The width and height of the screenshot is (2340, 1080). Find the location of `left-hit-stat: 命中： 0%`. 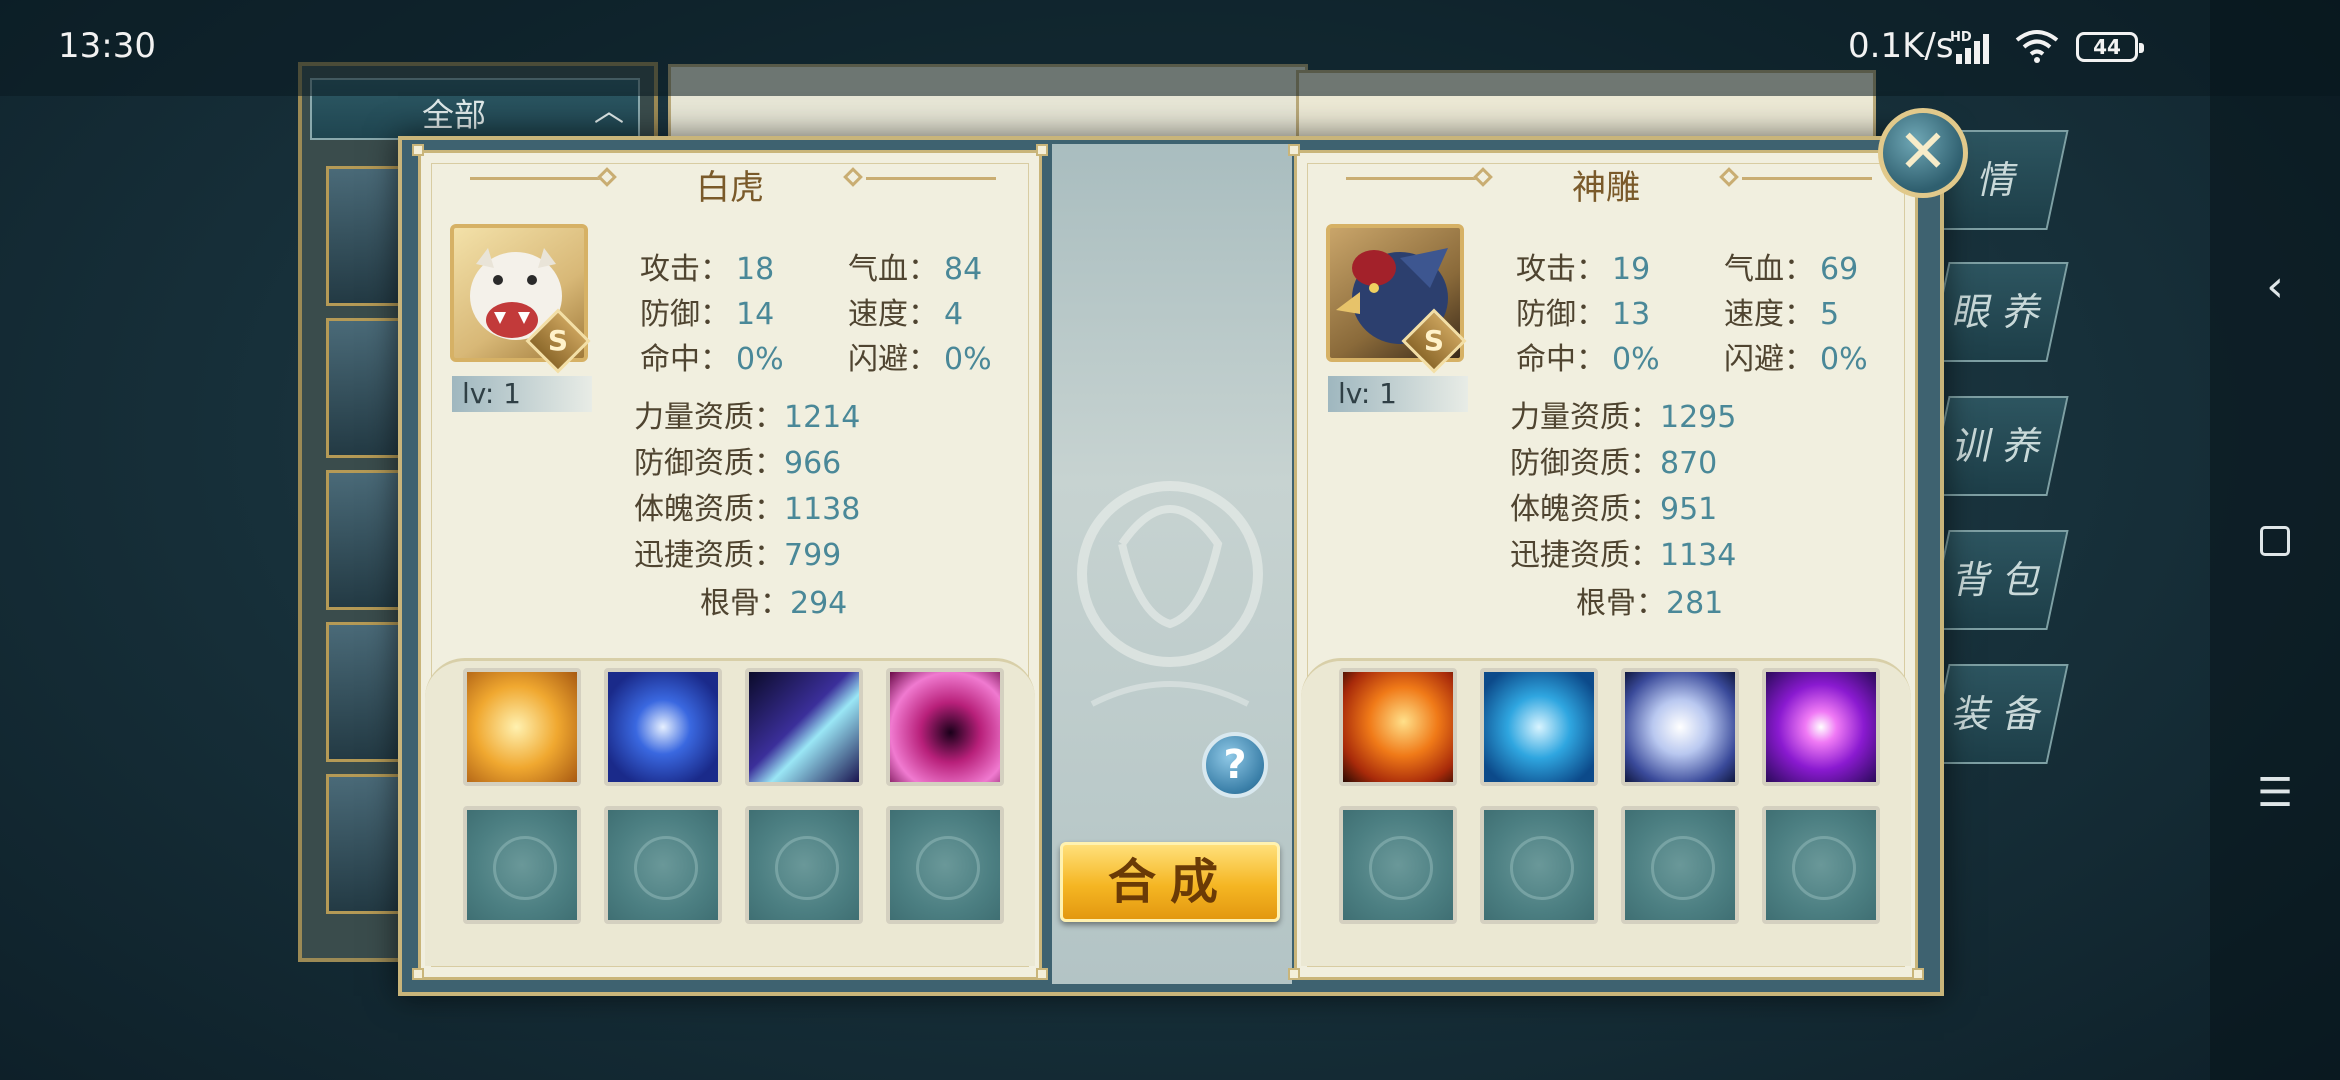

left-hit-stat: 命中： 0% is located at coordinates (712, 359).